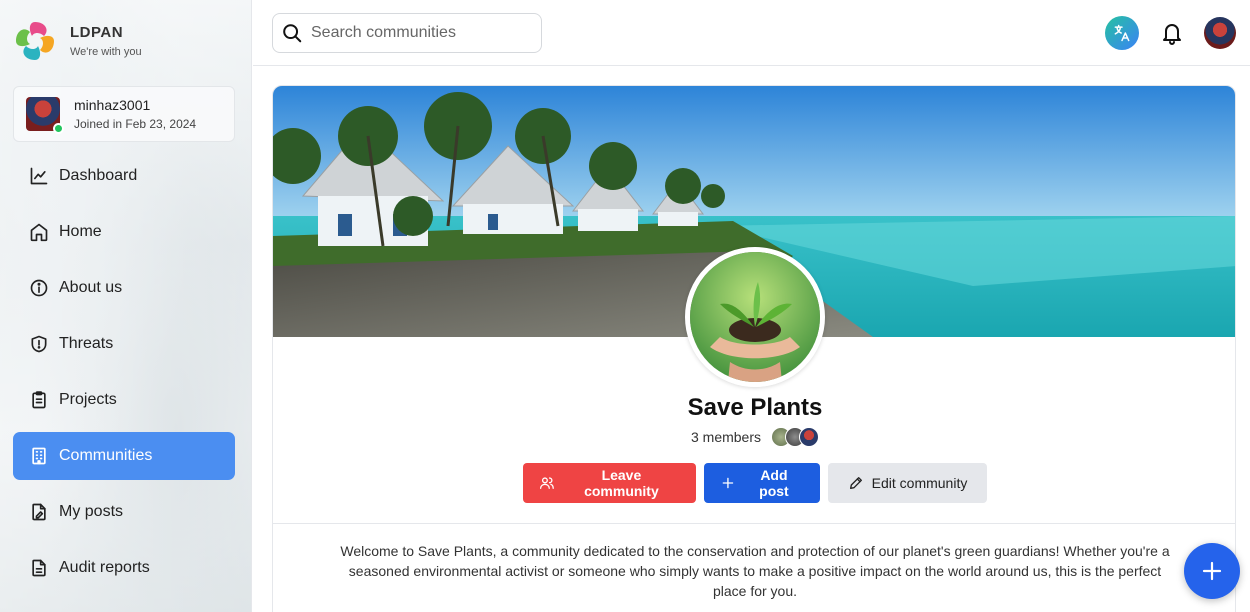  What do you see at coordinates (39, 344) in the screenshot?
I see `shield-icon` at bounding box center [39, 344].